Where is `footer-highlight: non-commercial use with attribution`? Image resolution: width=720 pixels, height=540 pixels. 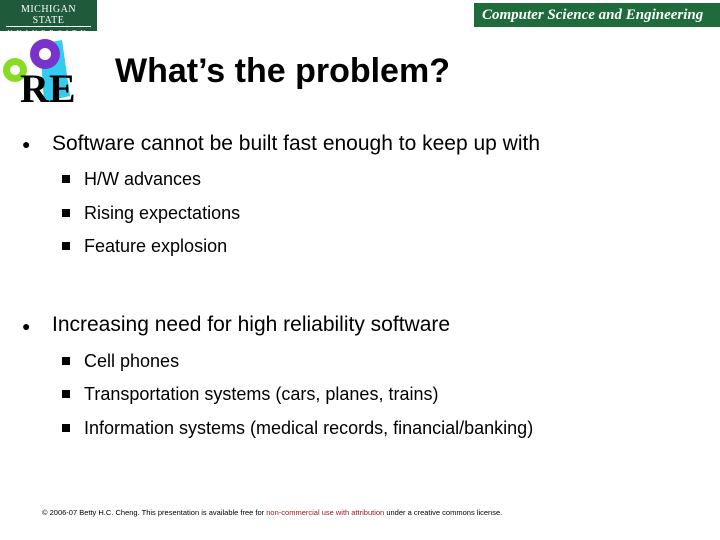 footer-highlight: non-commercial use with attribution is located at coordinates (325, 512).